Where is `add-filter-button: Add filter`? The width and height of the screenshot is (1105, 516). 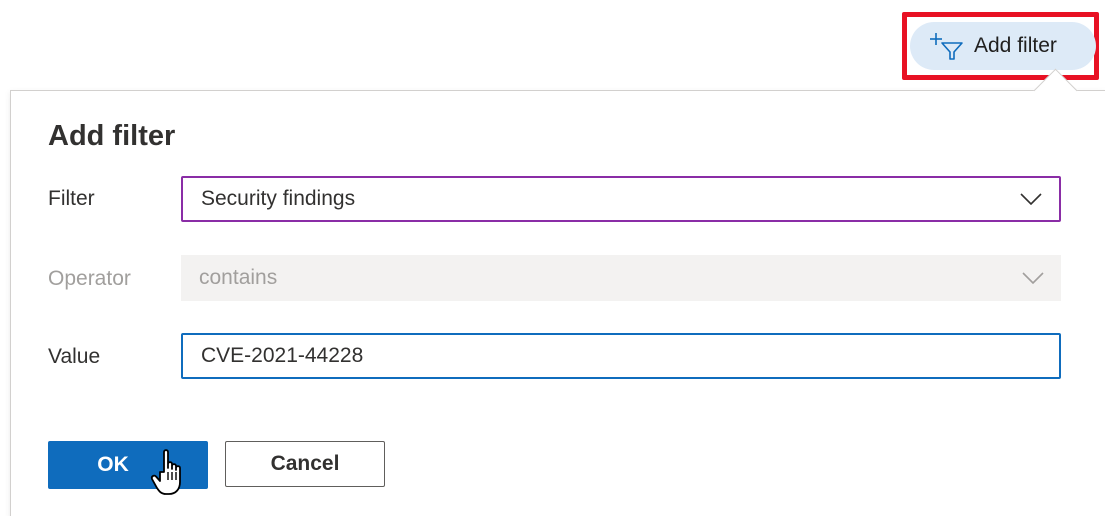
add-filter-button: Add filter is located at coordinates (1003, 46).